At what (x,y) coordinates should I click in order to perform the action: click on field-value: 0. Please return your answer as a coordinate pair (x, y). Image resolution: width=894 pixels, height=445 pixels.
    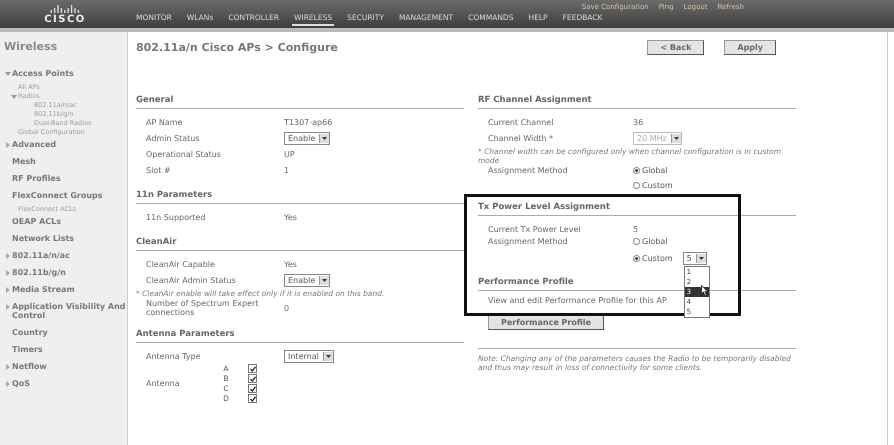
    Looking at the image, I should click on (287, 308).